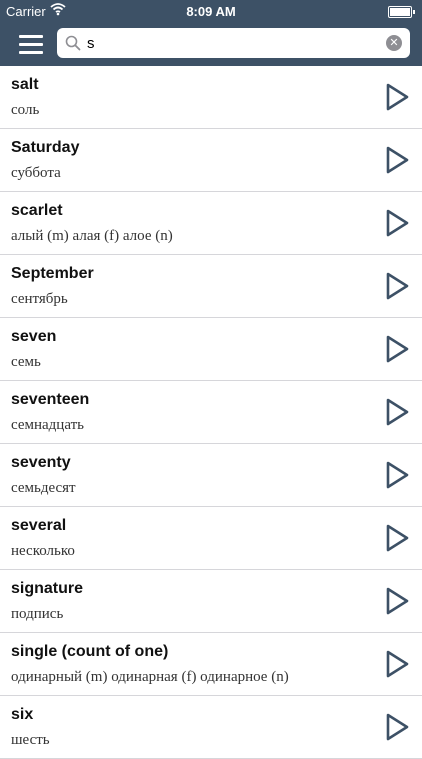 This screenshot has height=759, width=422. I want to click on entry-translation: семьдесят, so click(43, 488).